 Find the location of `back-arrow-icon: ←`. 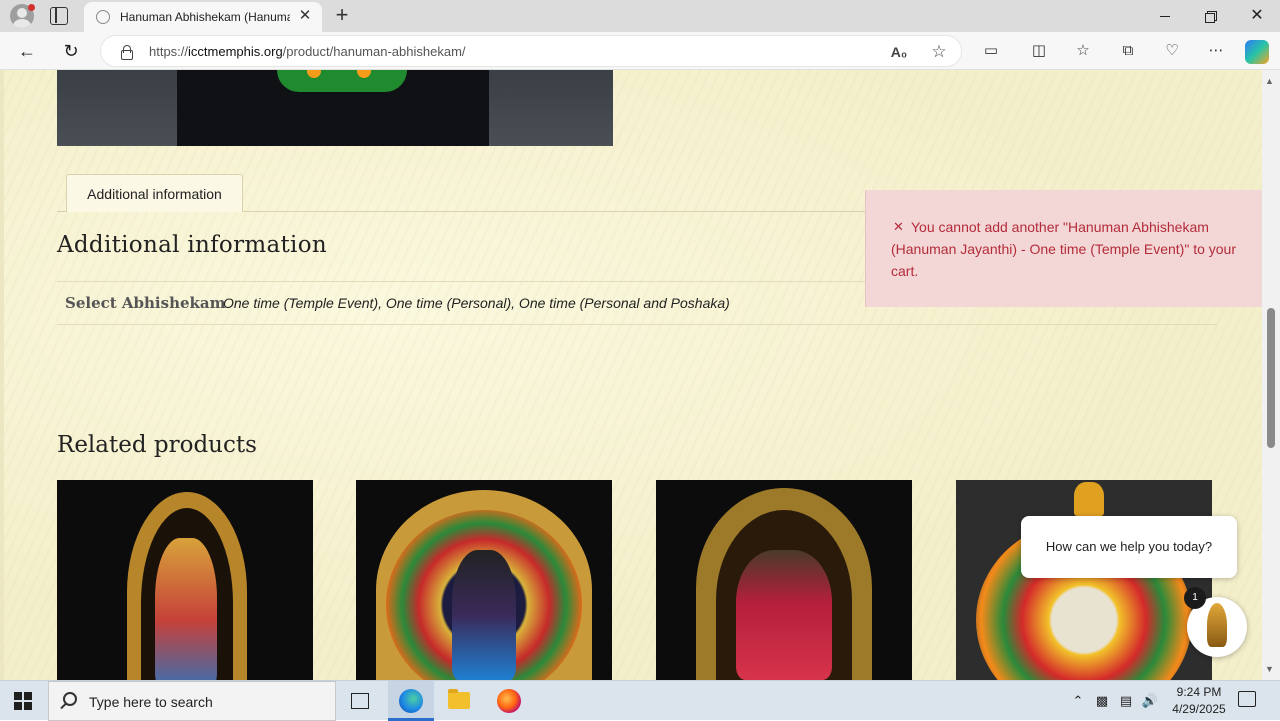

back-arrow-icon: ← is located at coordinates (27, 51).